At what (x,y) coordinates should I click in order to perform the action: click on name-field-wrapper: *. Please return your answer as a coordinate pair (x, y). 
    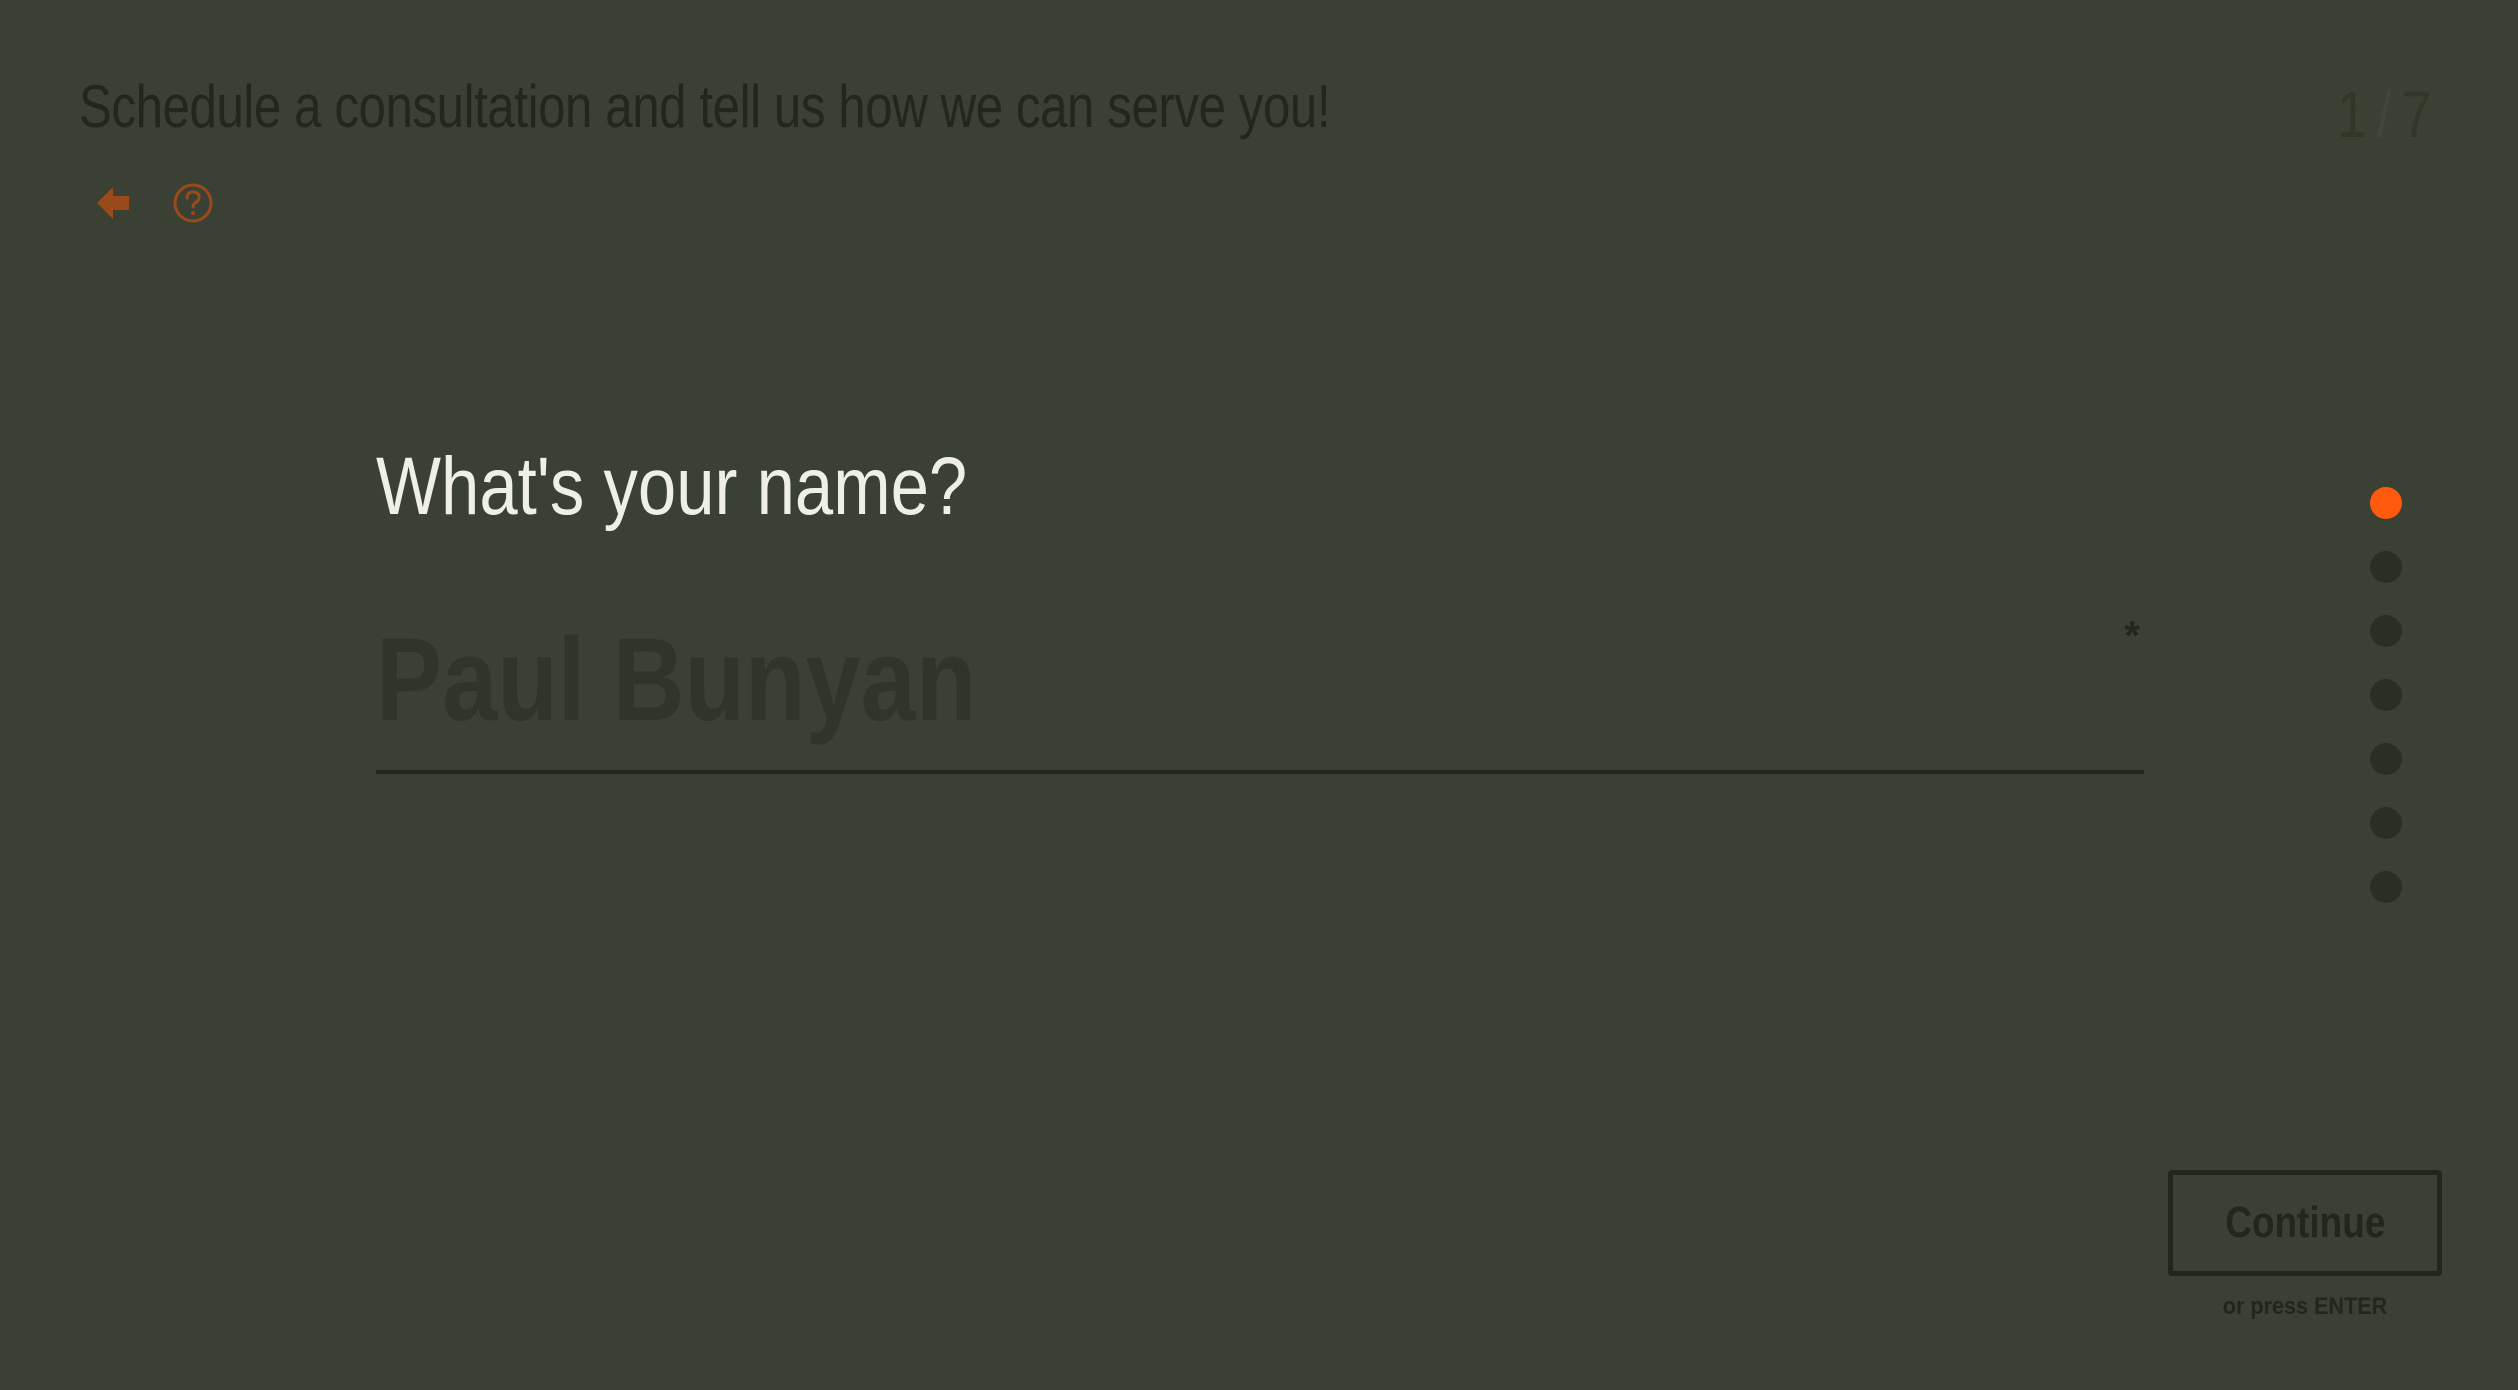
    Looking at the image, I should click on (1260, 687).